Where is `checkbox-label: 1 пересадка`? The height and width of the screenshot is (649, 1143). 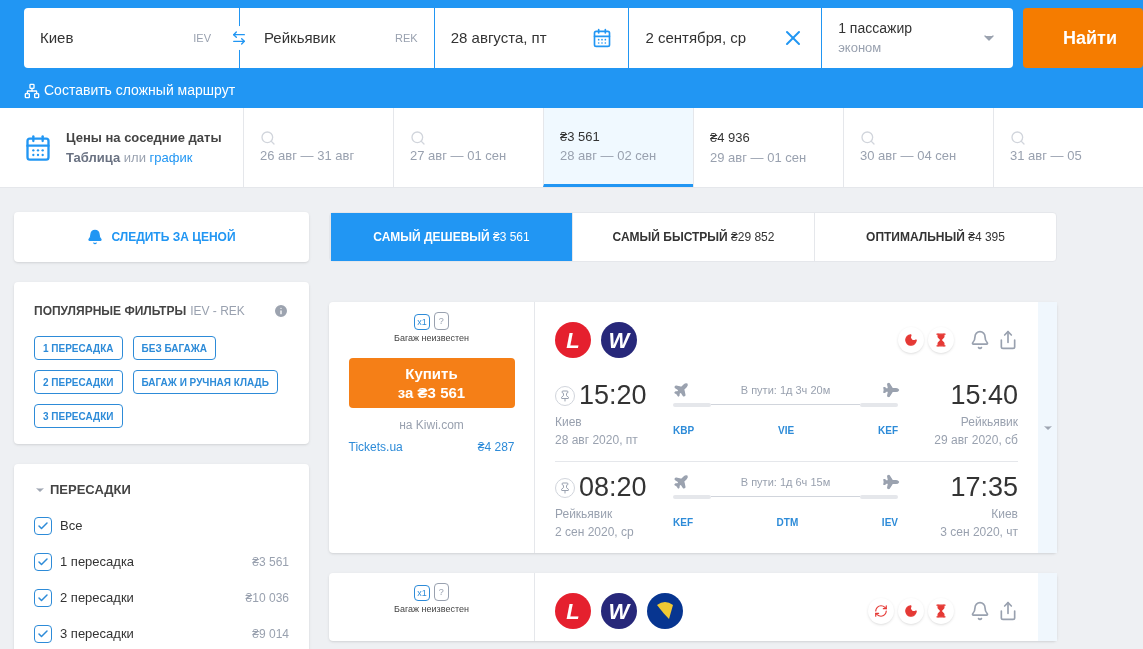
checkbox-label: 1 пересадка is located at coordinates (97, 561).